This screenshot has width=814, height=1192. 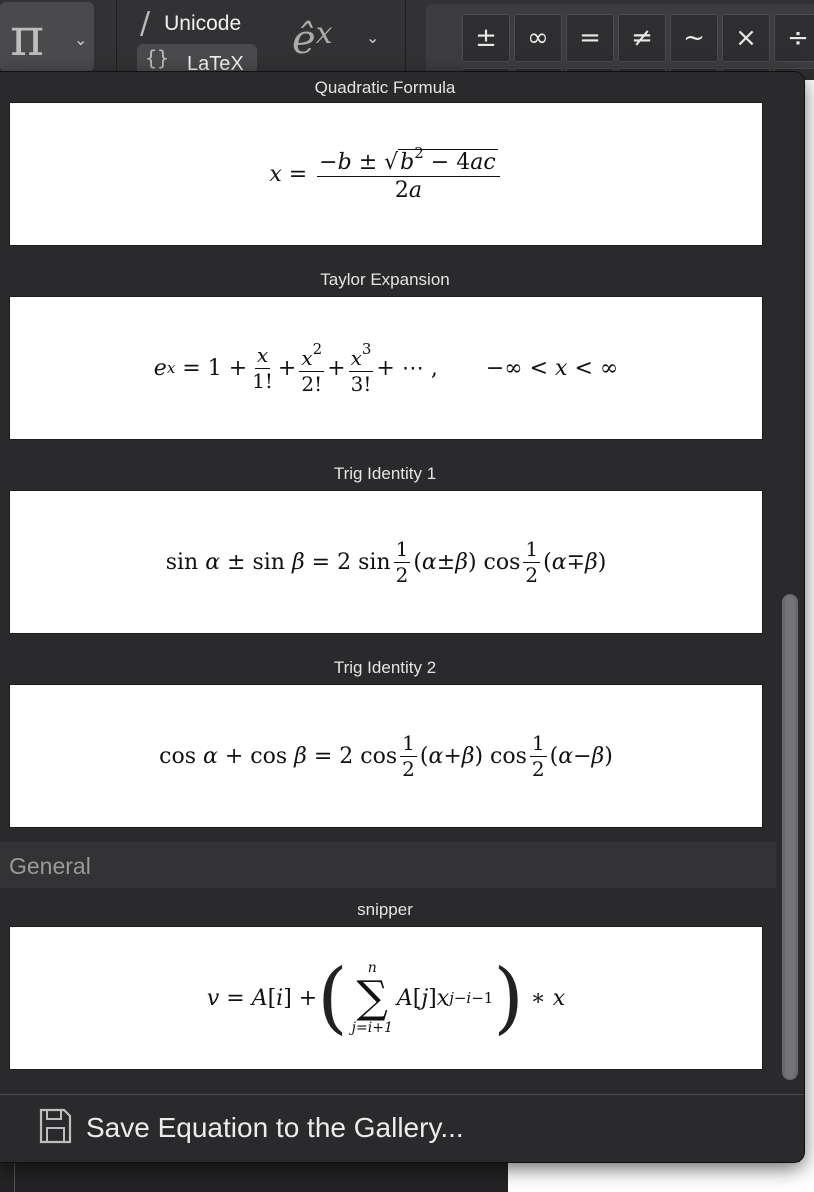 I want to click on gallery-item-taylor-expansion: ex = 1 + x 1! + x2 2! + x3 3! + ⋯ , −∞ < x < ∞, so click(x=386, y=368).